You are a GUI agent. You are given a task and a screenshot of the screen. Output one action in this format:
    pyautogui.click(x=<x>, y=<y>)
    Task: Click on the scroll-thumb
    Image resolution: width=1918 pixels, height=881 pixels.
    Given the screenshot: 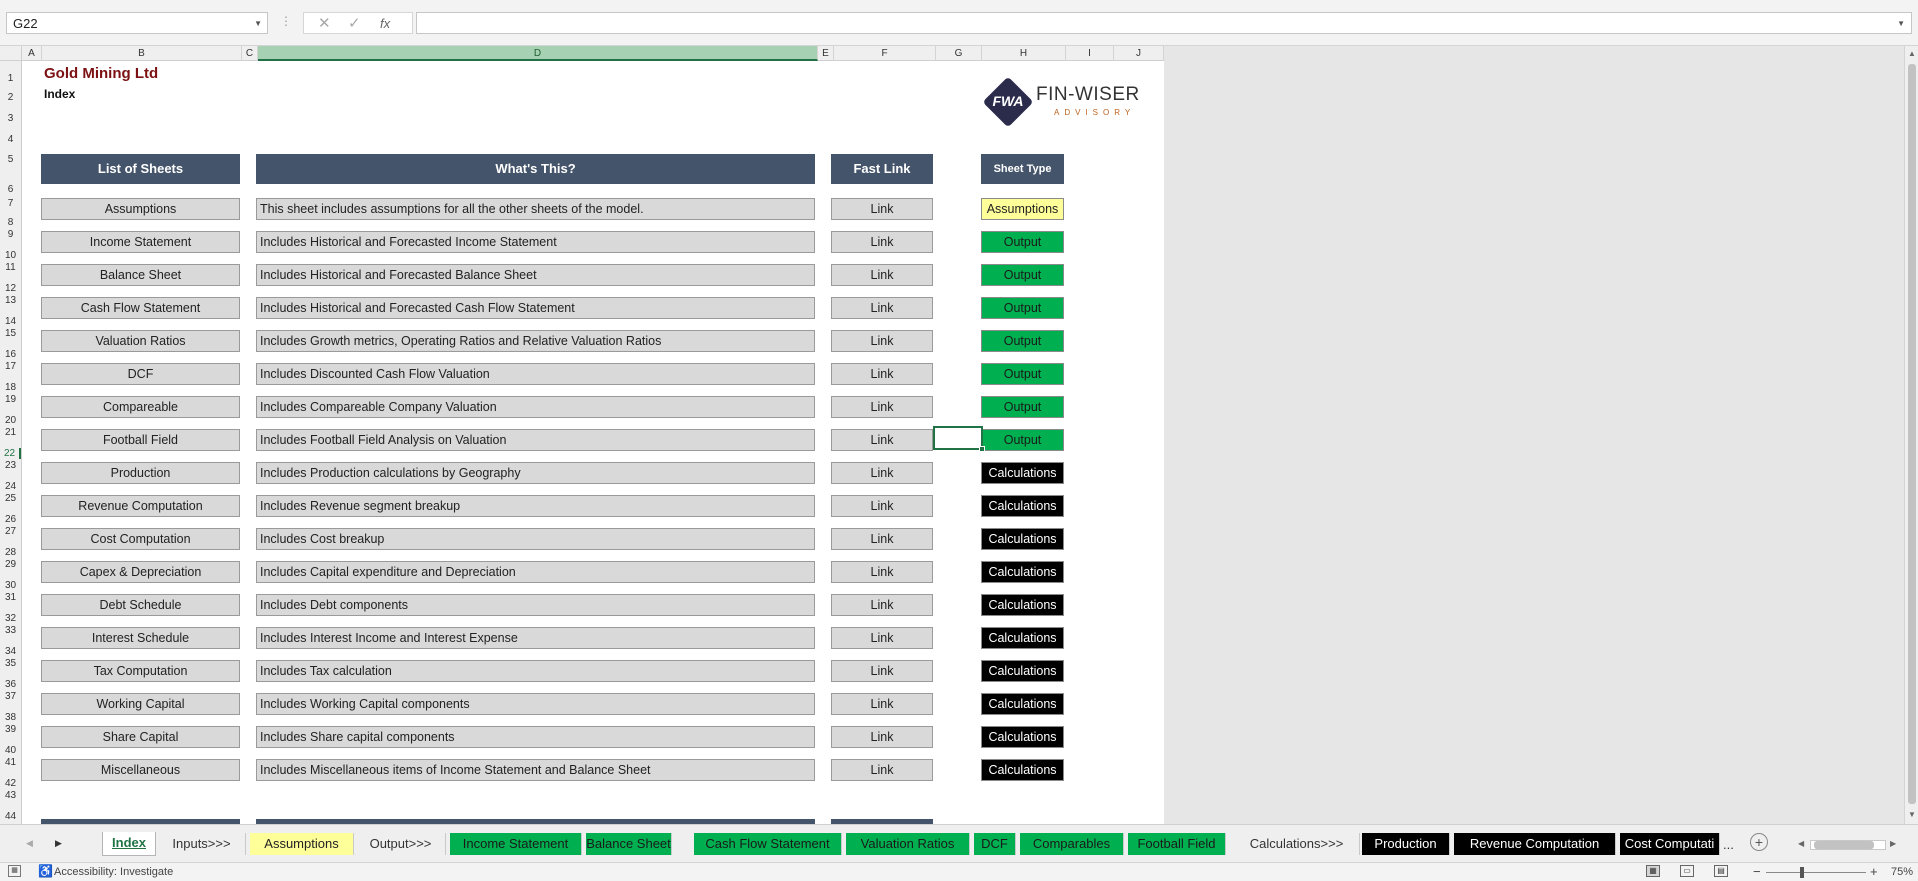 What is the action you would take?
    pyautogui.click(x=1844, y=845)
    